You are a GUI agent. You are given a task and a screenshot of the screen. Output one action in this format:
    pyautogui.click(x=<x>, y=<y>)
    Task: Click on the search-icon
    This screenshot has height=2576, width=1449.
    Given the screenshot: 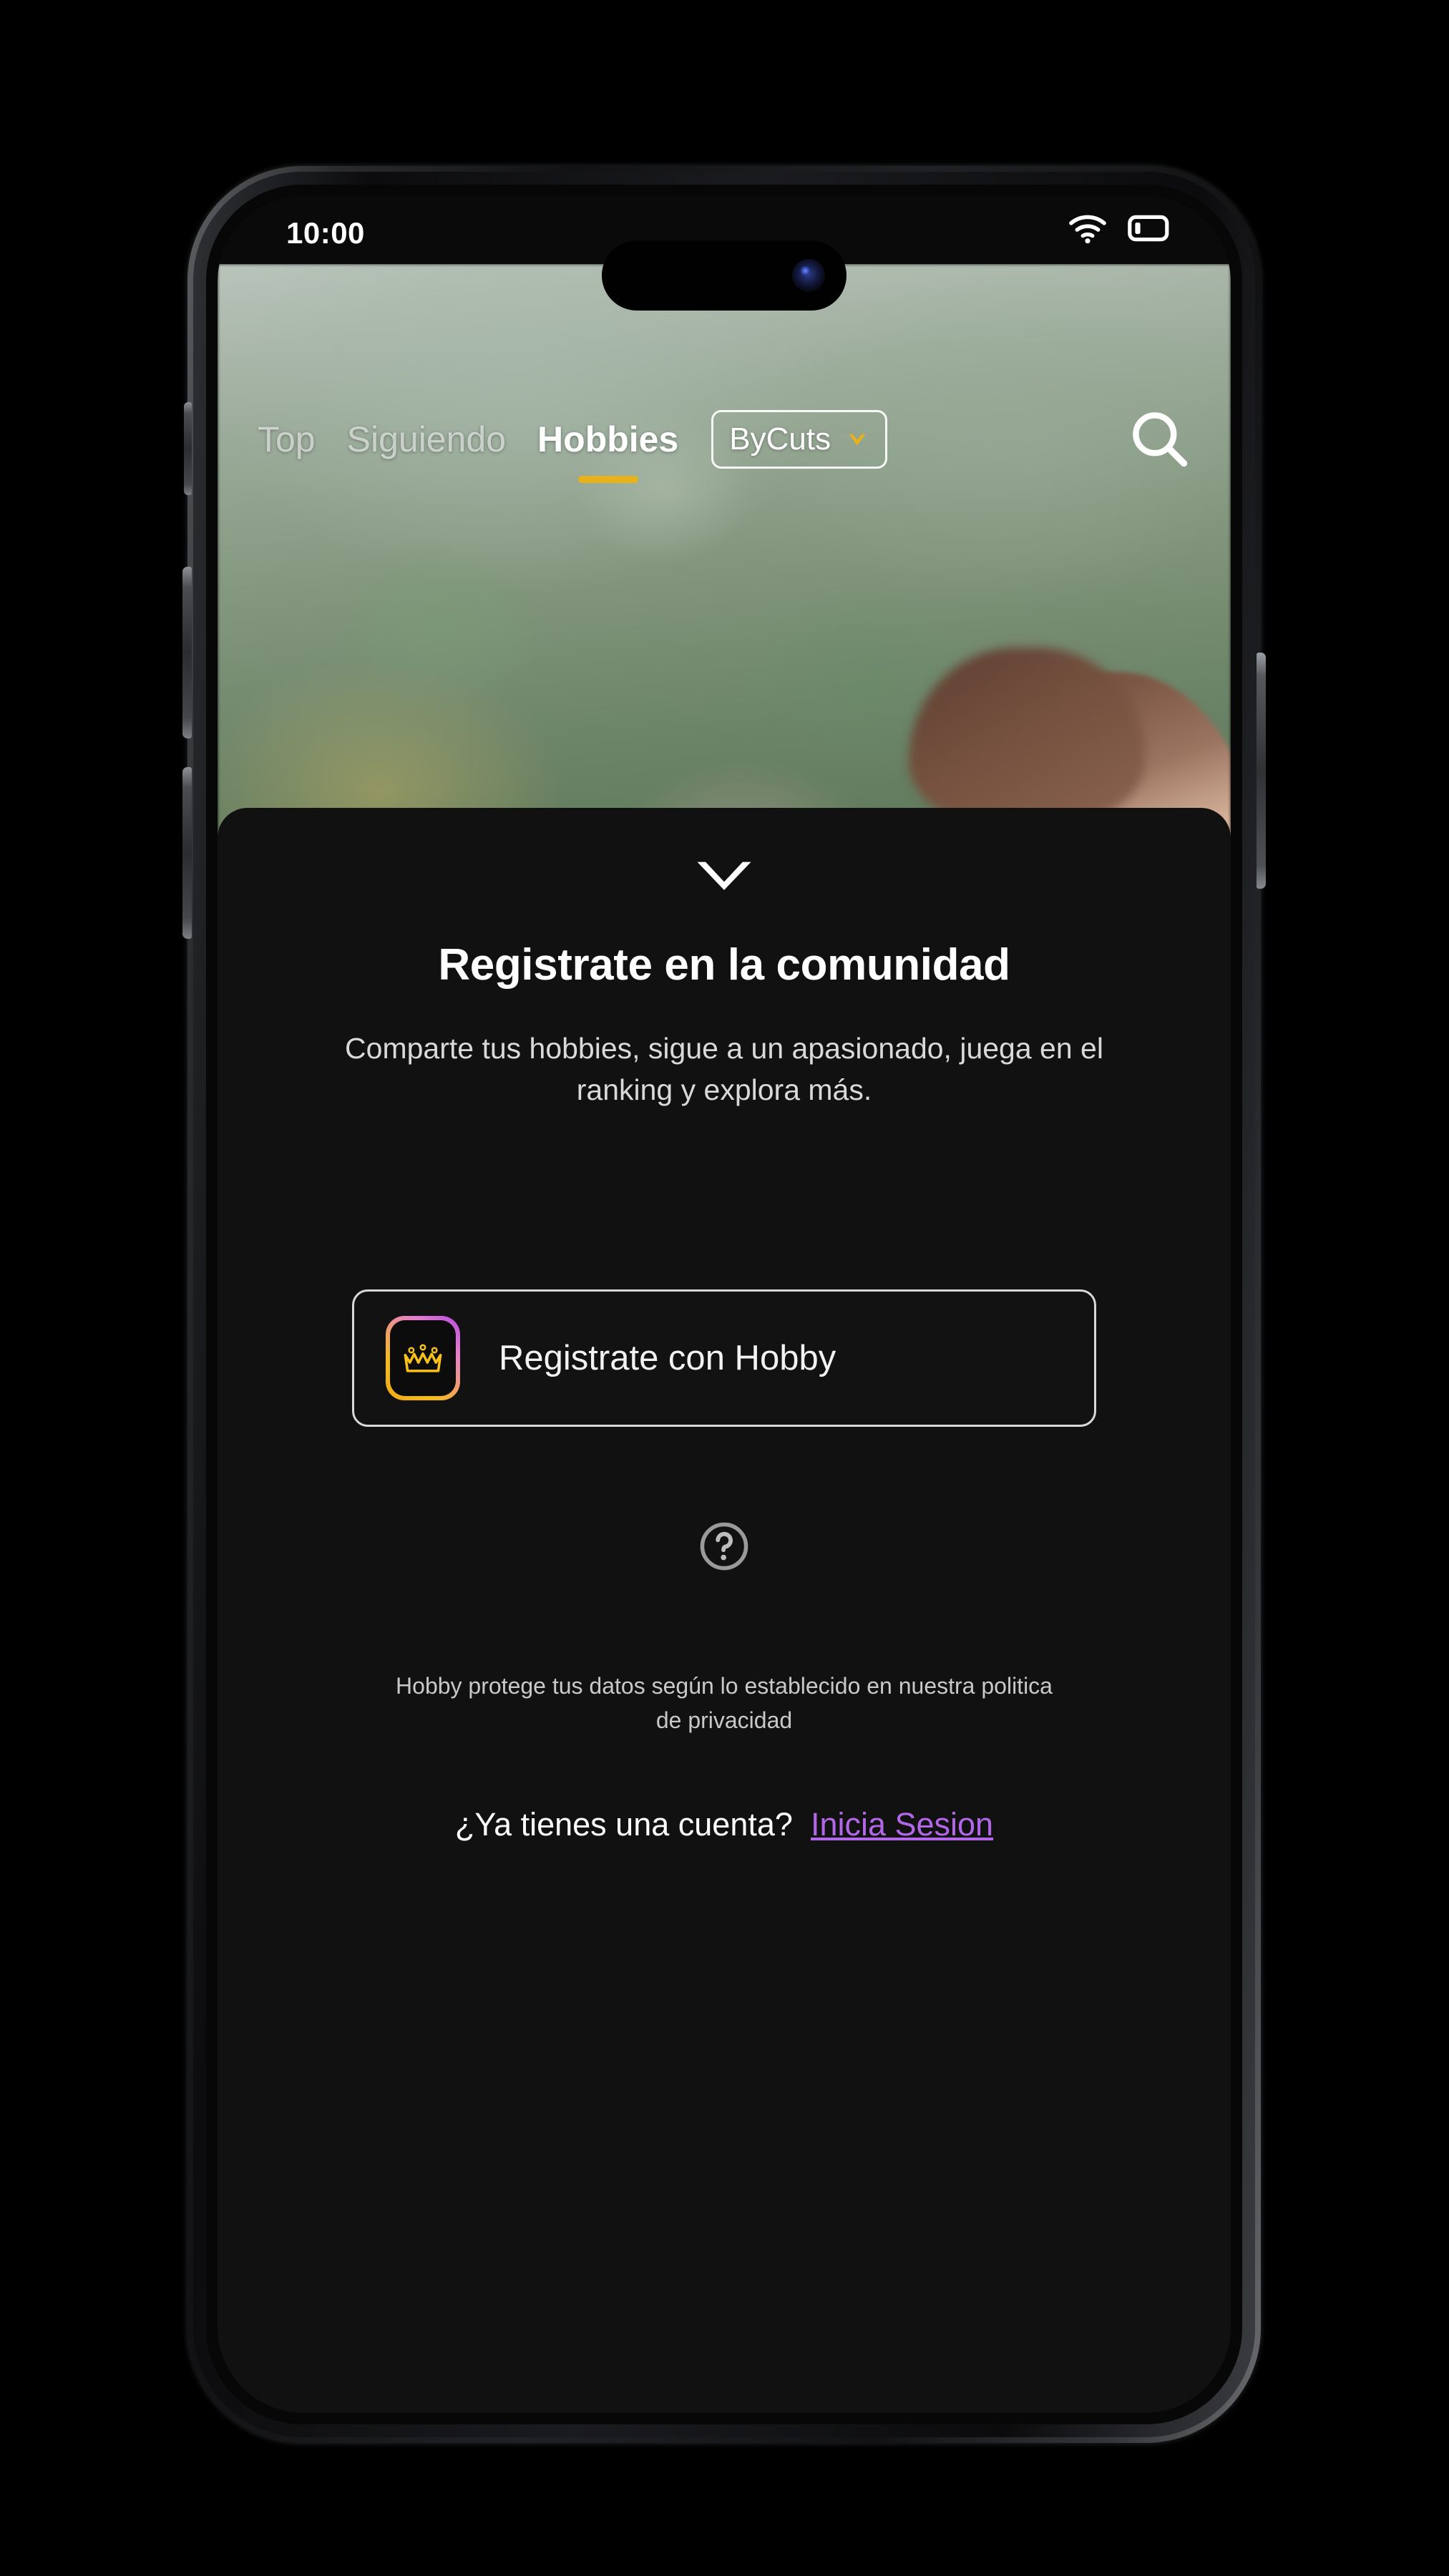 What is the action you would take?
    pyautogui.click(x=1160, y=439)
    